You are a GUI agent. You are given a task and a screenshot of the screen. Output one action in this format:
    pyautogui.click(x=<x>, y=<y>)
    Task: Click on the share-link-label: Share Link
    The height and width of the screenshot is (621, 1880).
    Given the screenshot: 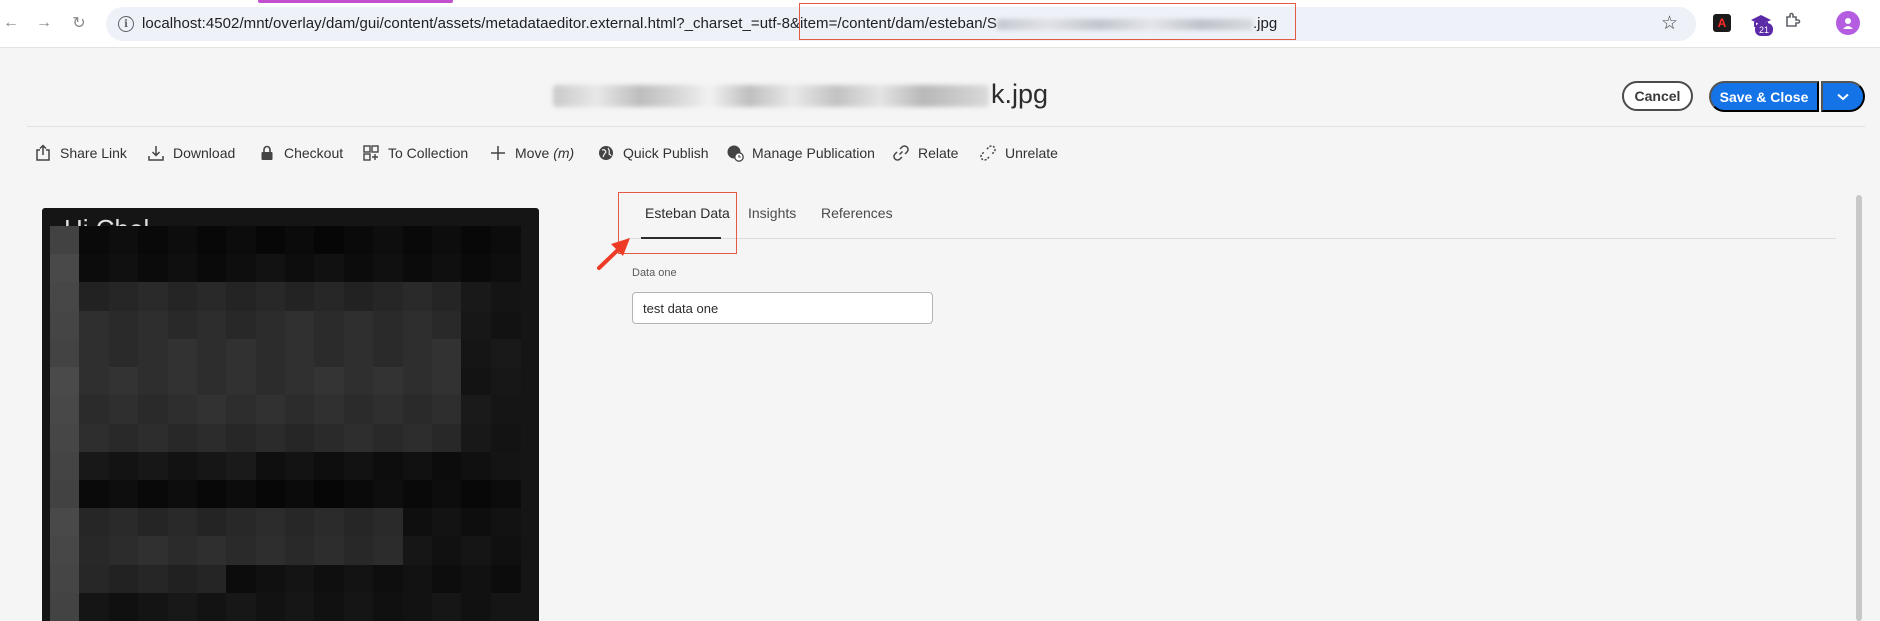 What is the action you would take?
    pyautogui.click(x=93, y=153)
    